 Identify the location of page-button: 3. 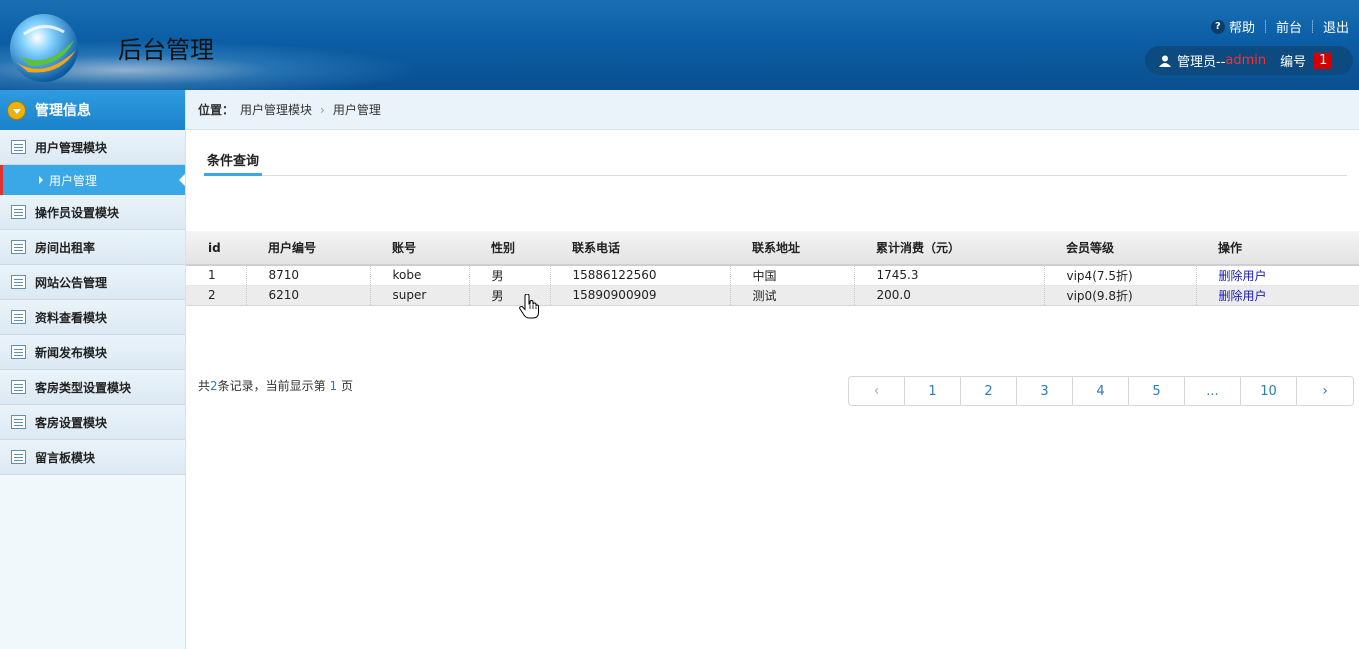
(1045, 391).